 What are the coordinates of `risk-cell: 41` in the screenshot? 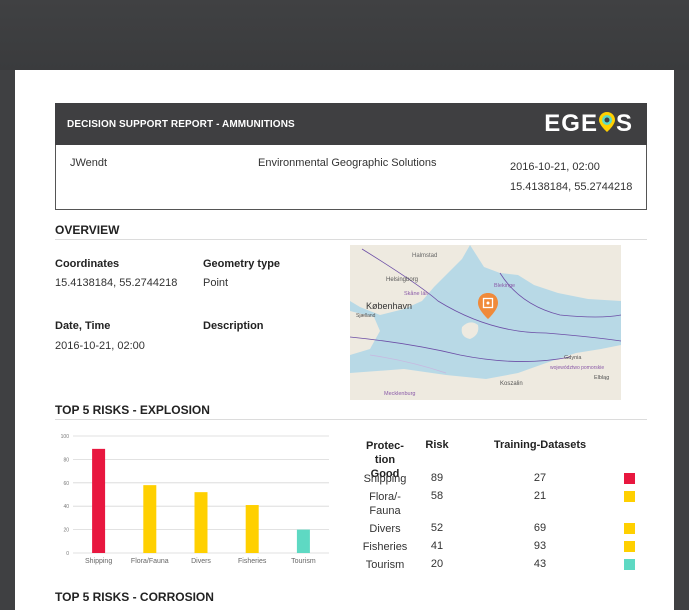 It's located at (437, 546).